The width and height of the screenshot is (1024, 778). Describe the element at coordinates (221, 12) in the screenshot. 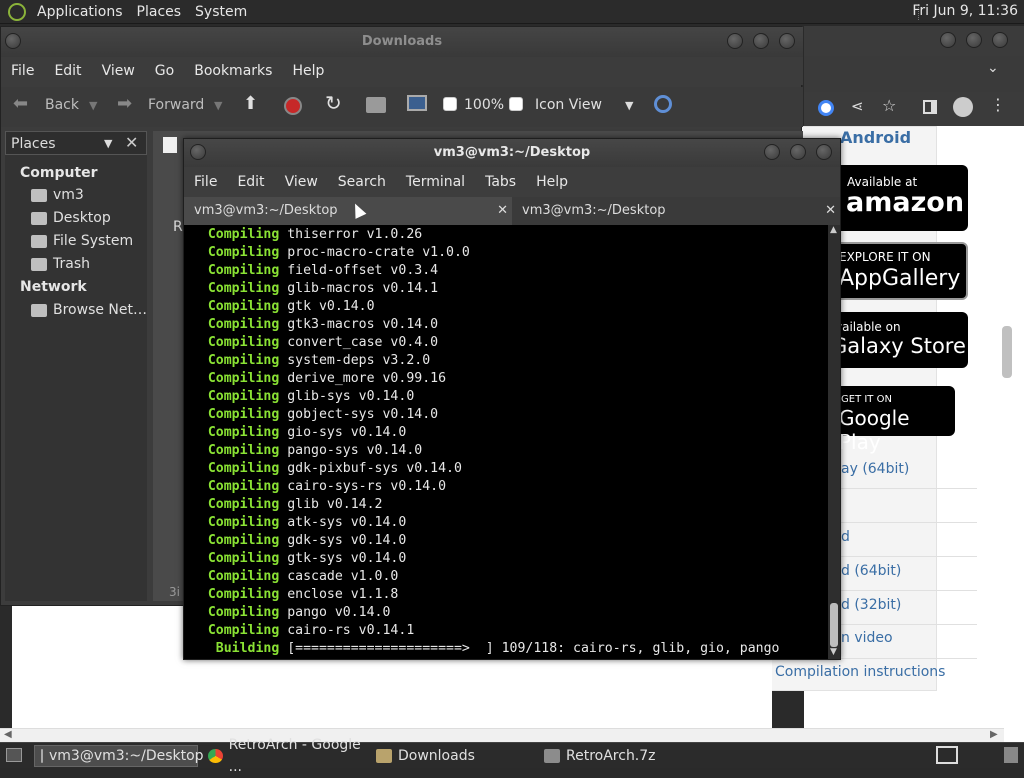

I see `system-menu: System` at that location.